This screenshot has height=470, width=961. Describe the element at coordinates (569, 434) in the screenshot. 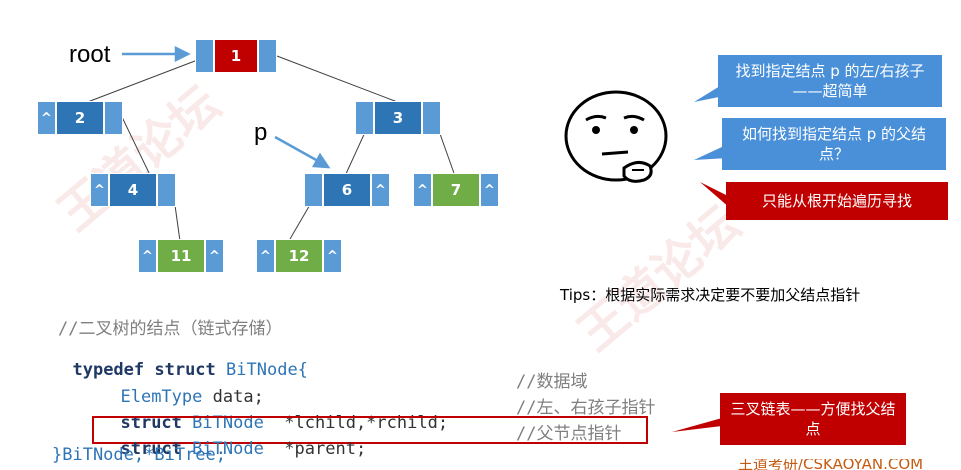

I see `code-comment-parent: //父节点指针` at that location.